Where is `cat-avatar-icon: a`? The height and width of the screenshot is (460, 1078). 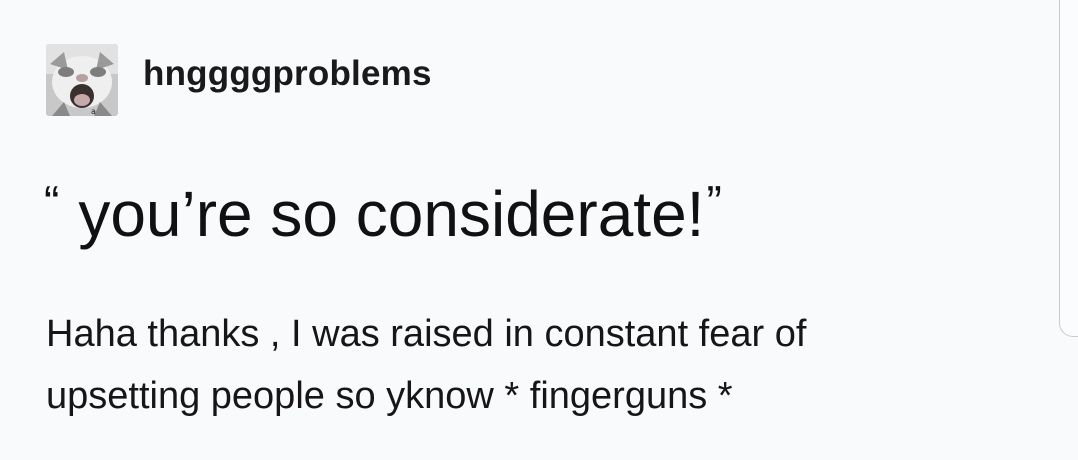
cat-avatar-icon: a is located at coordinates (82, 80).